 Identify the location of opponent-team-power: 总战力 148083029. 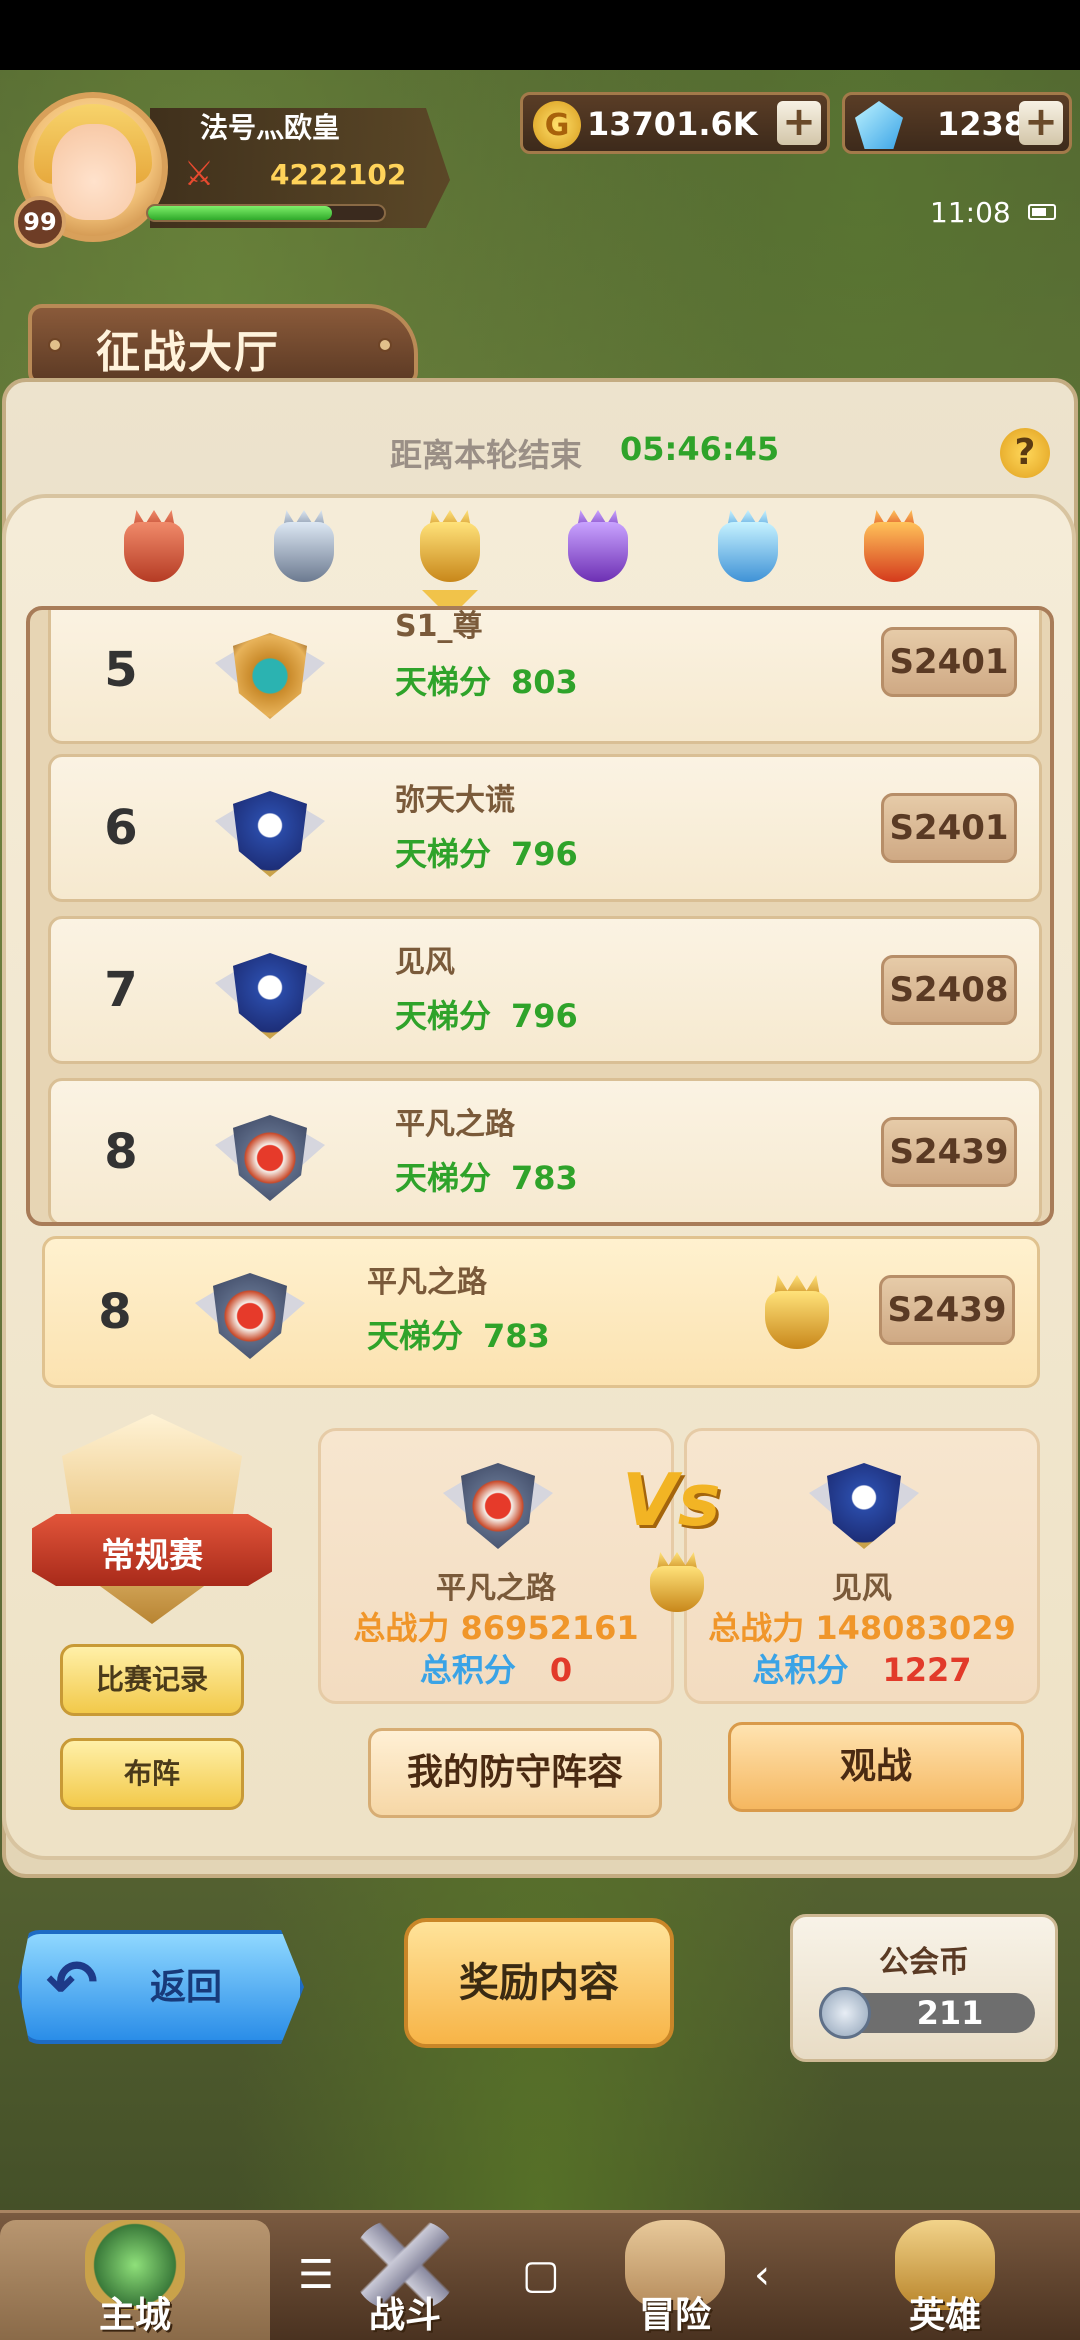
(862, 1626).